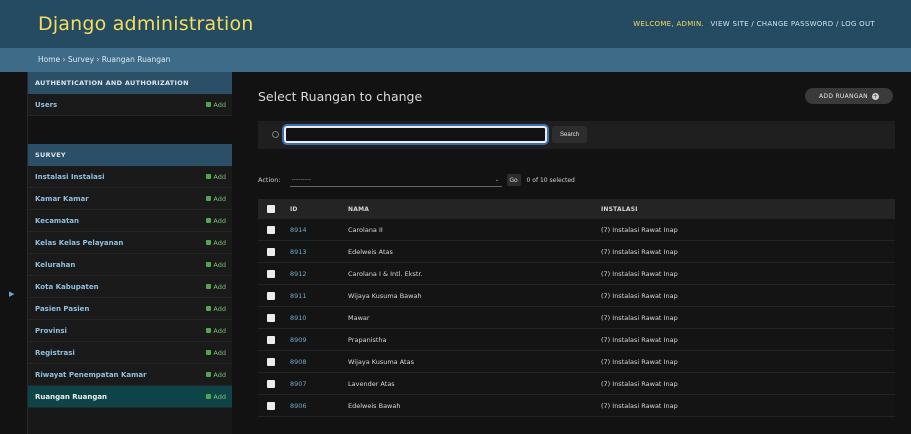  I want to click on sidebar-item-users: Users Add, so click(130, 105).